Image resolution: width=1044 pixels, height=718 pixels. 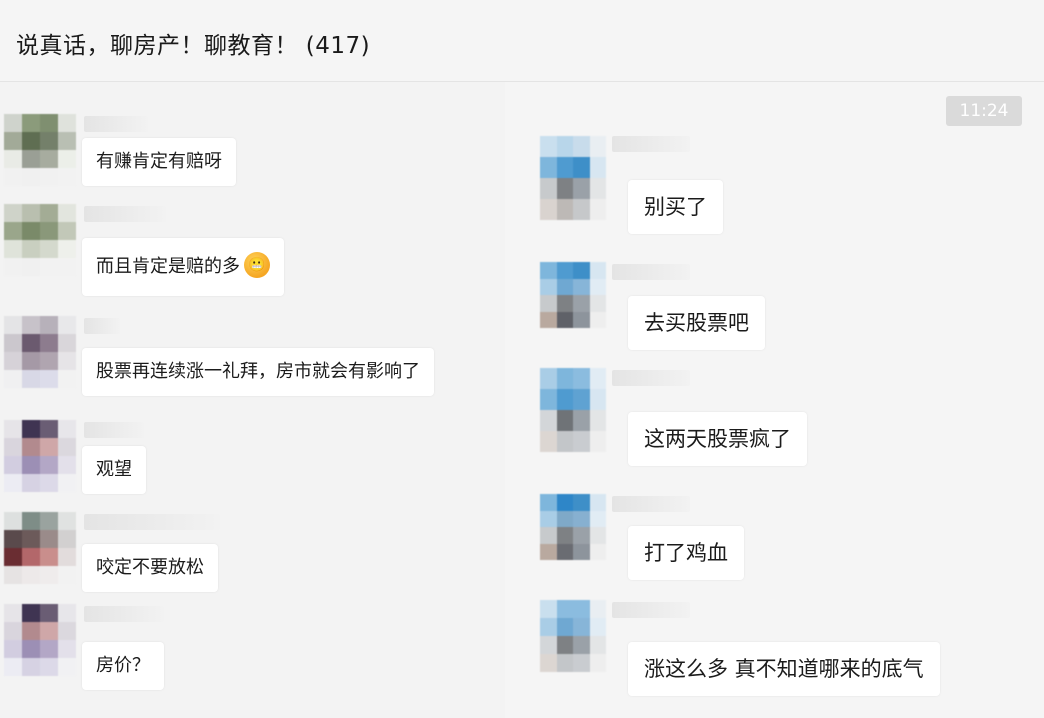 I want to click on message-bubble: 涨这么多 真不知道哪来的底气, so click(x=784, y=669).